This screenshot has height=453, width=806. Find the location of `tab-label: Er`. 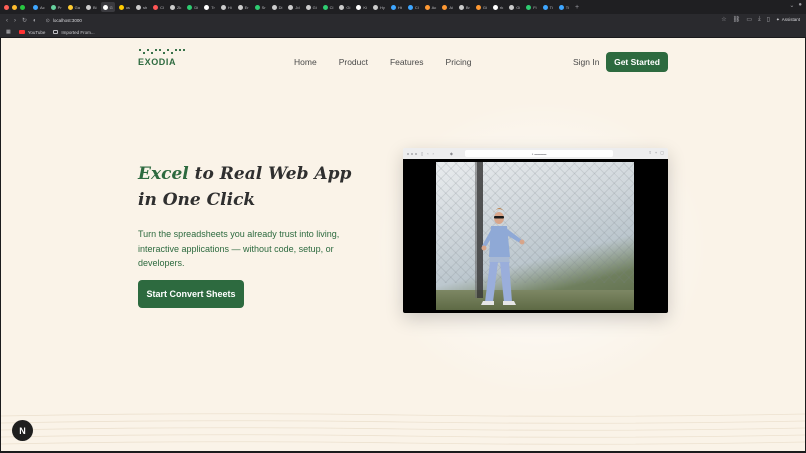

tab-label: Er is located at coordinates (246, 7).